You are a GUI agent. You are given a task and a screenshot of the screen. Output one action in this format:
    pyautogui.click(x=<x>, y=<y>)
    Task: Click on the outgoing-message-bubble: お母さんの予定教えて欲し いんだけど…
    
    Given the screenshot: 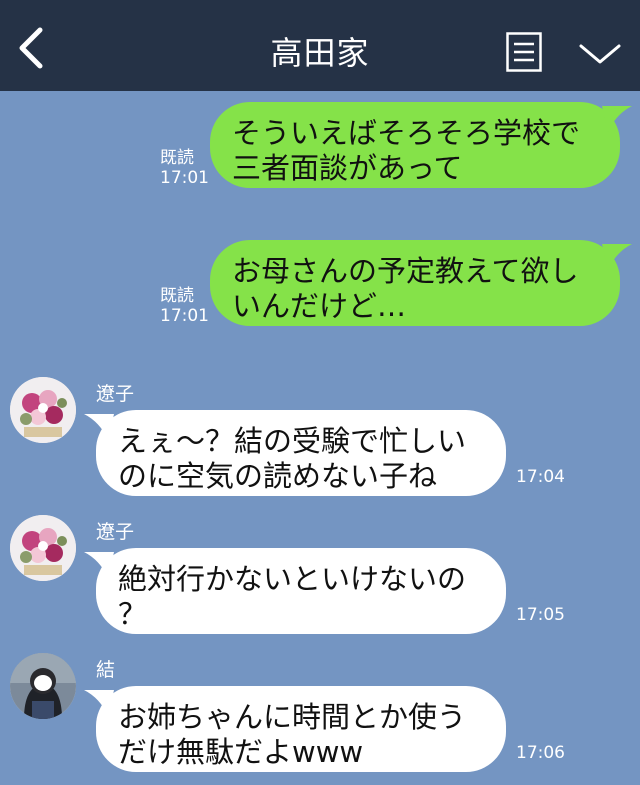 What is the action you would take?
    pyautogui.click(x=421, y=283)
    